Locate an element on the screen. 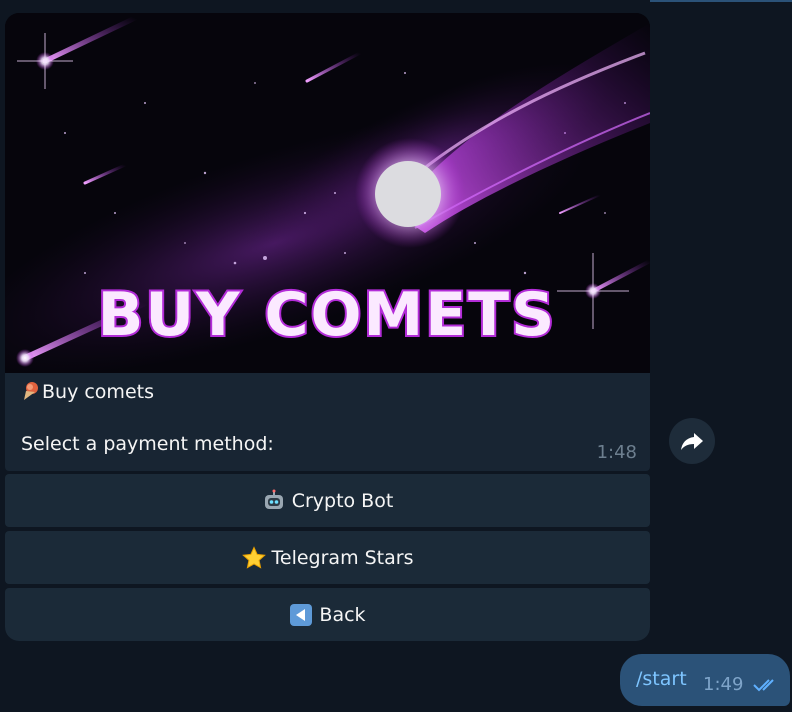 This screenshot has height=712, width=792. header-accent-line is located at coordinates (721, 1).